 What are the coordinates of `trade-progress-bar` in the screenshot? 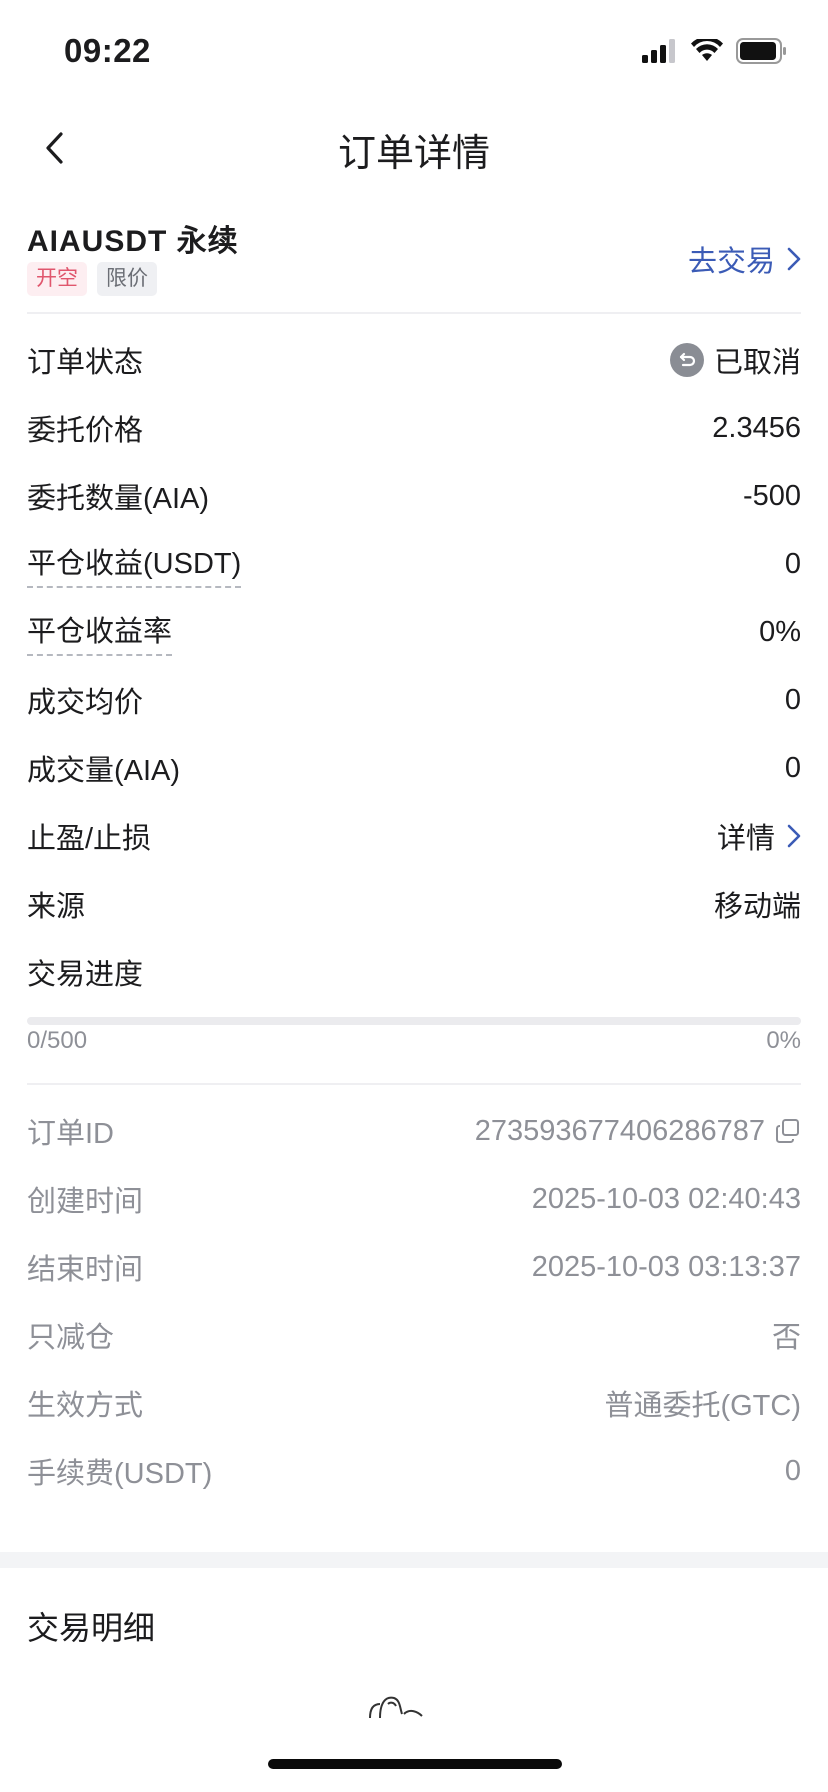 It's located at (414, 1021).